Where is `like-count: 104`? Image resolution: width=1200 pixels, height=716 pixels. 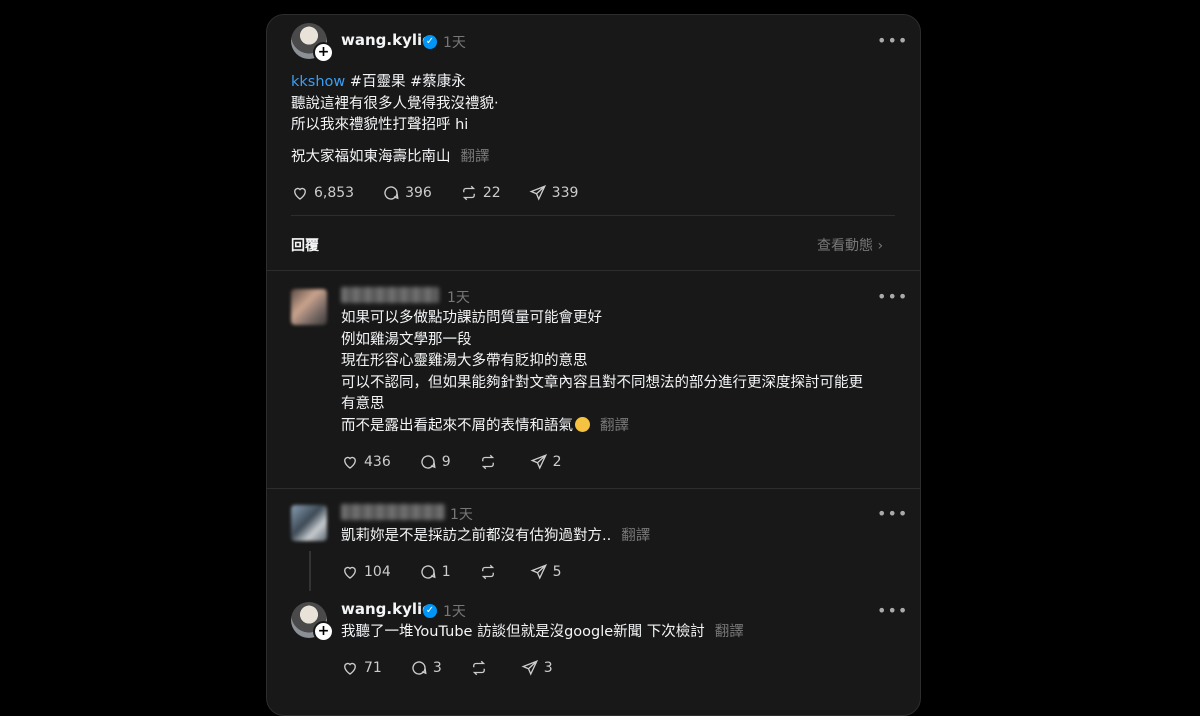 like-count: 104 is located at coordinates (377, 572).